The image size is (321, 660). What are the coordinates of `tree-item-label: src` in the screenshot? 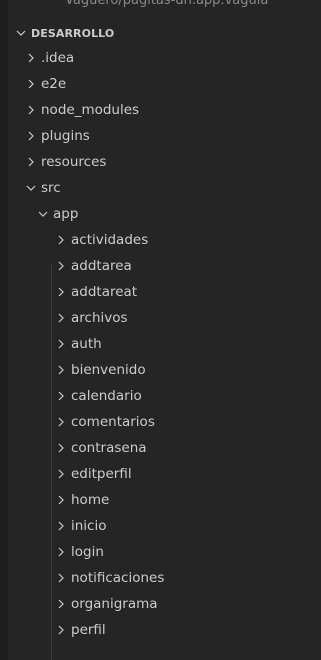 It's located at (51, 188).